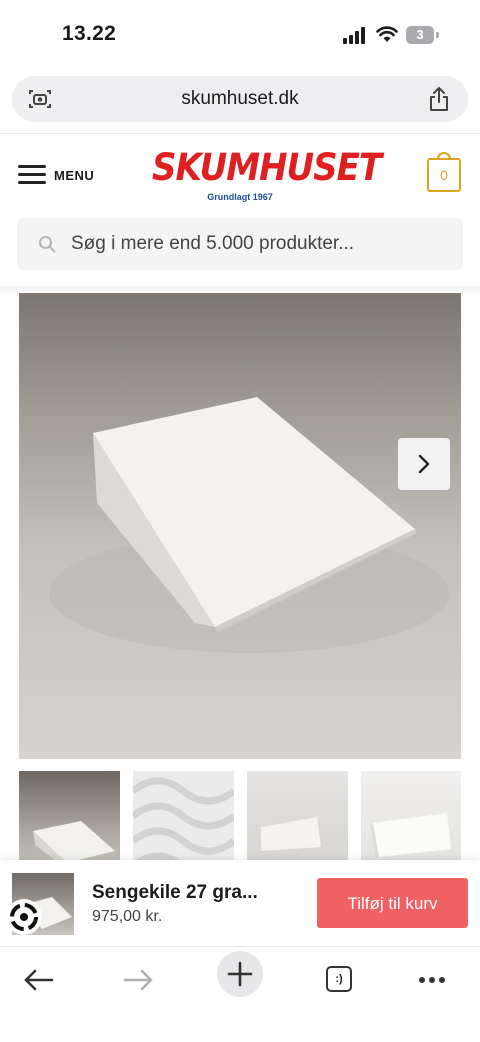 The height and width of the screenshot is (1042, 480). I want to click on add-to-cart-button: Tilføj til kurv, so click(392, 903).